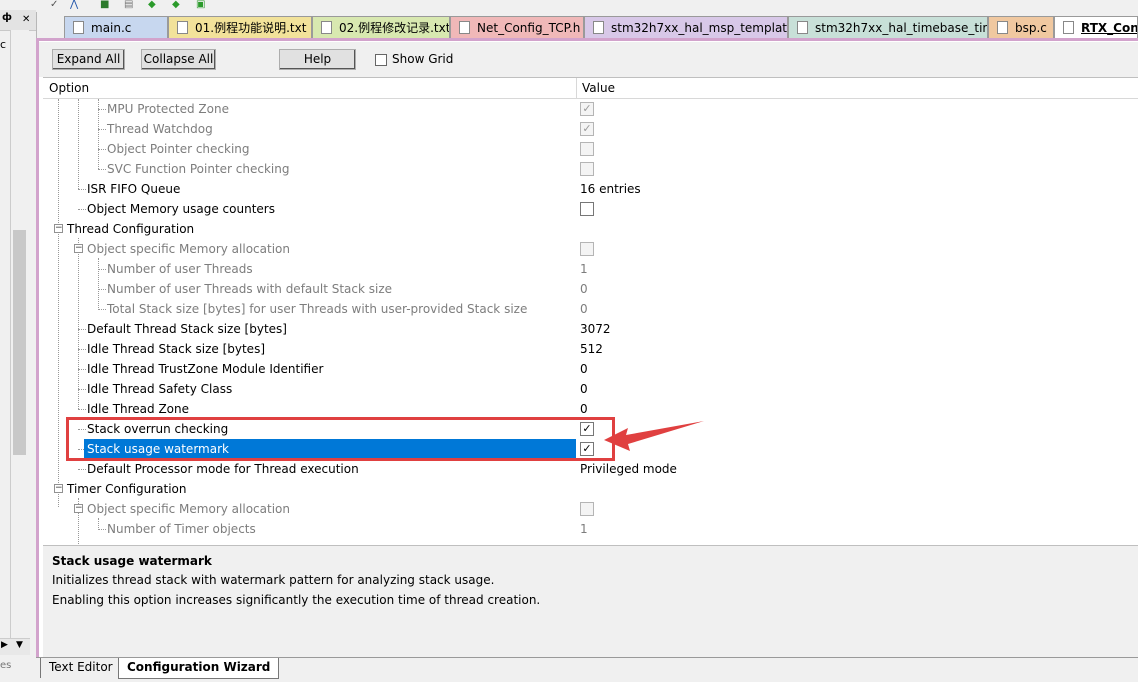  What do you see at coordinates (590, 389) in the screenshot?
I see `option-row: Idle Thread Safety Class 0` at bounding box center [590, 389].